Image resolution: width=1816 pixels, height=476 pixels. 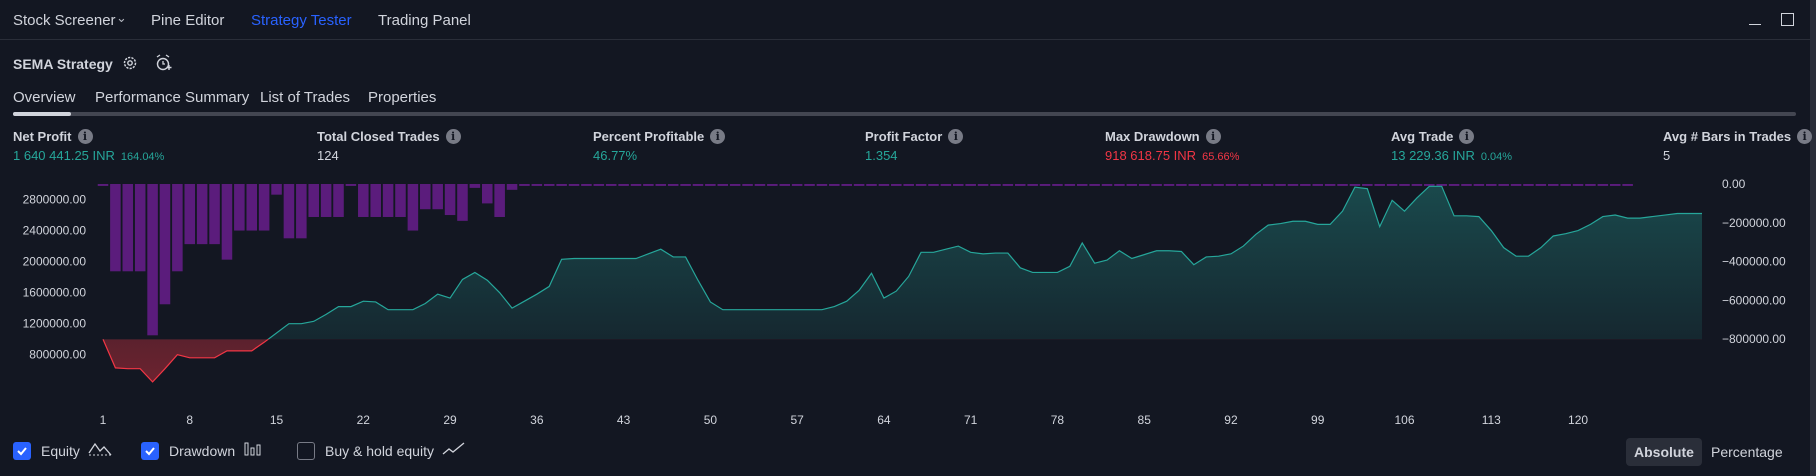 I want to click on buy-hold-checkbox, so click(x=306, y=450).